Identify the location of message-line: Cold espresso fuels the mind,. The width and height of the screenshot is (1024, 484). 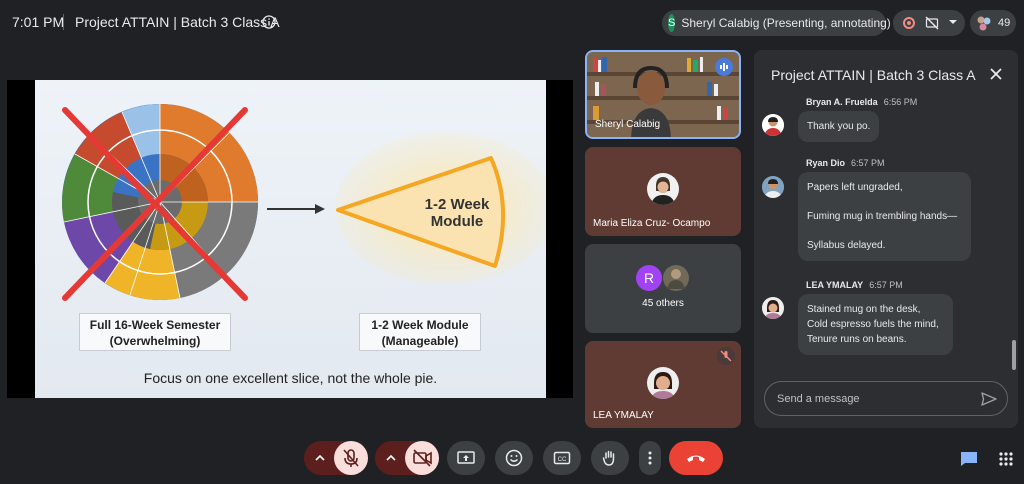
(873, 324).